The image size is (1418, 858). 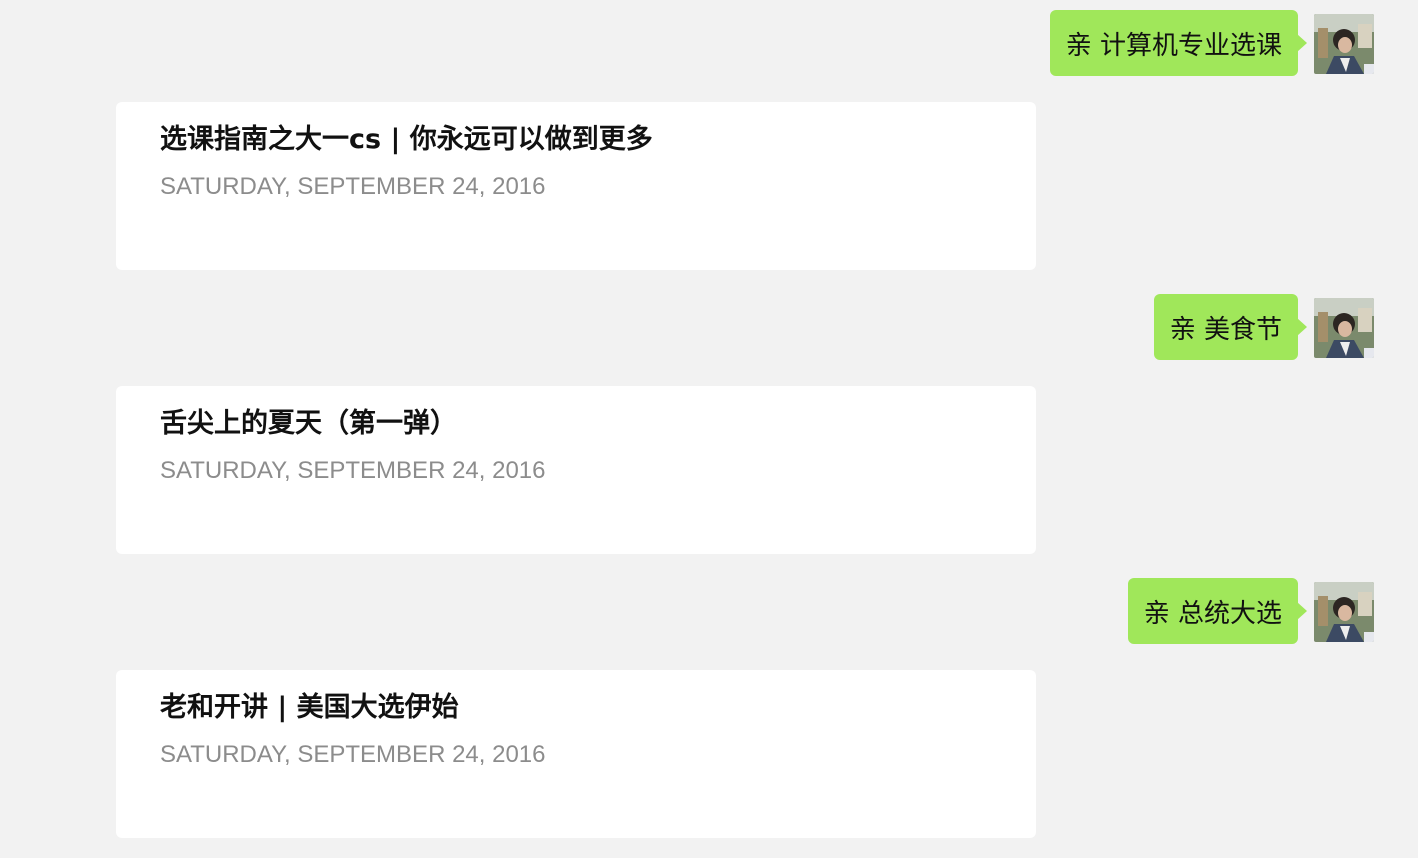 I want to click on outgoing-message-row: 亲 美食节, so click(x=709, y=327).